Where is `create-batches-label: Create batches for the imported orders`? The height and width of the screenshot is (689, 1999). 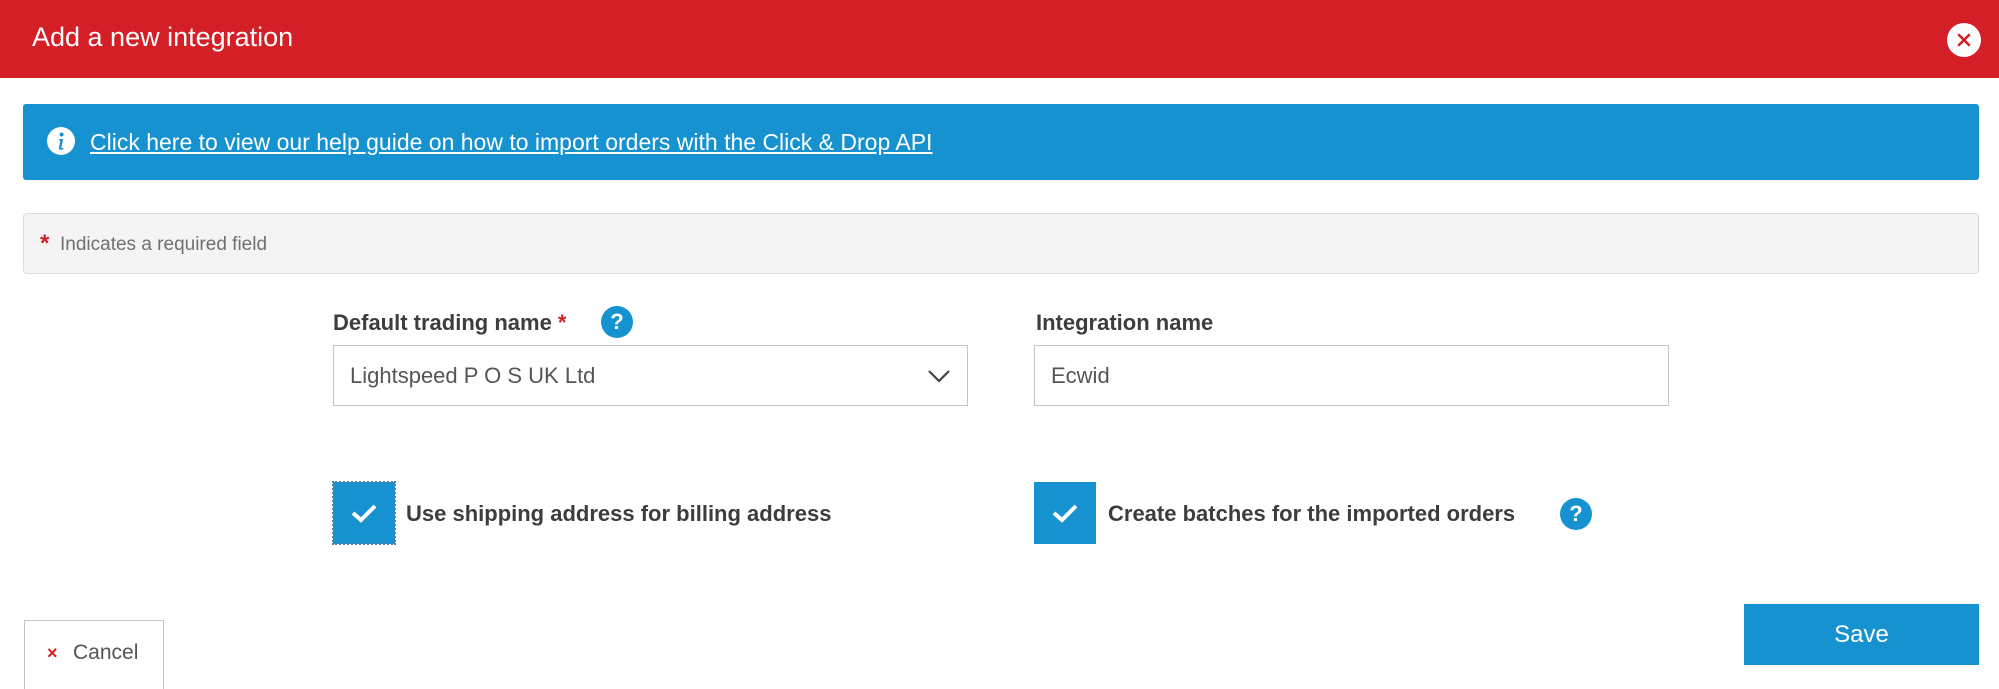
create-batches-label: Create batches for the imported orders is located at coordinates (1311, 514).